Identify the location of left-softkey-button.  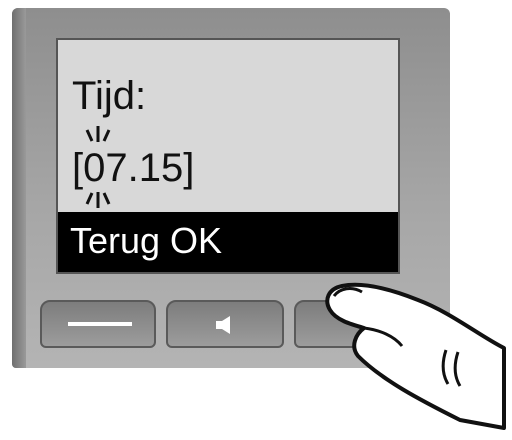
(98, 324).